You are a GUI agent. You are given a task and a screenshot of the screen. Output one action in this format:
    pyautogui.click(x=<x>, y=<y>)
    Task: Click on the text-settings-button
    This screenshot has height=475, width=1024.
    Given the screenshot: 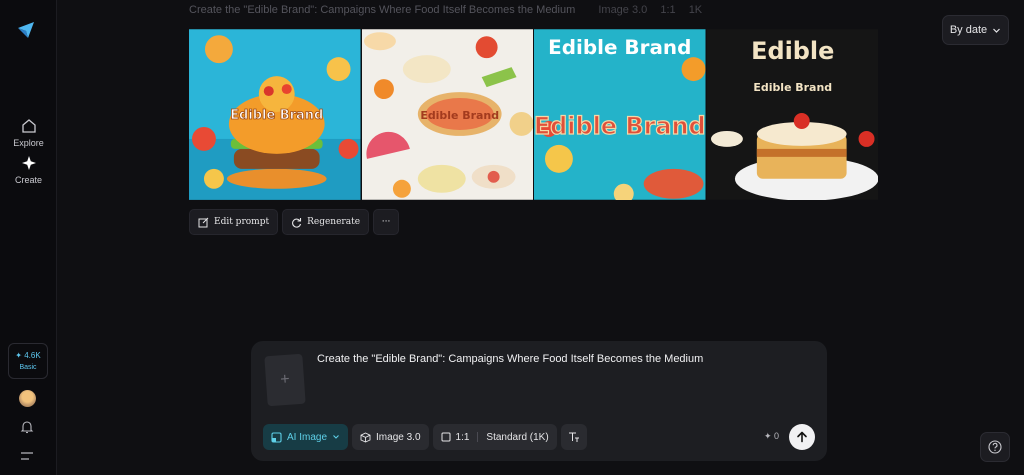 What is the action you would take?
    pyautogui.click(x=573, y=437)
    